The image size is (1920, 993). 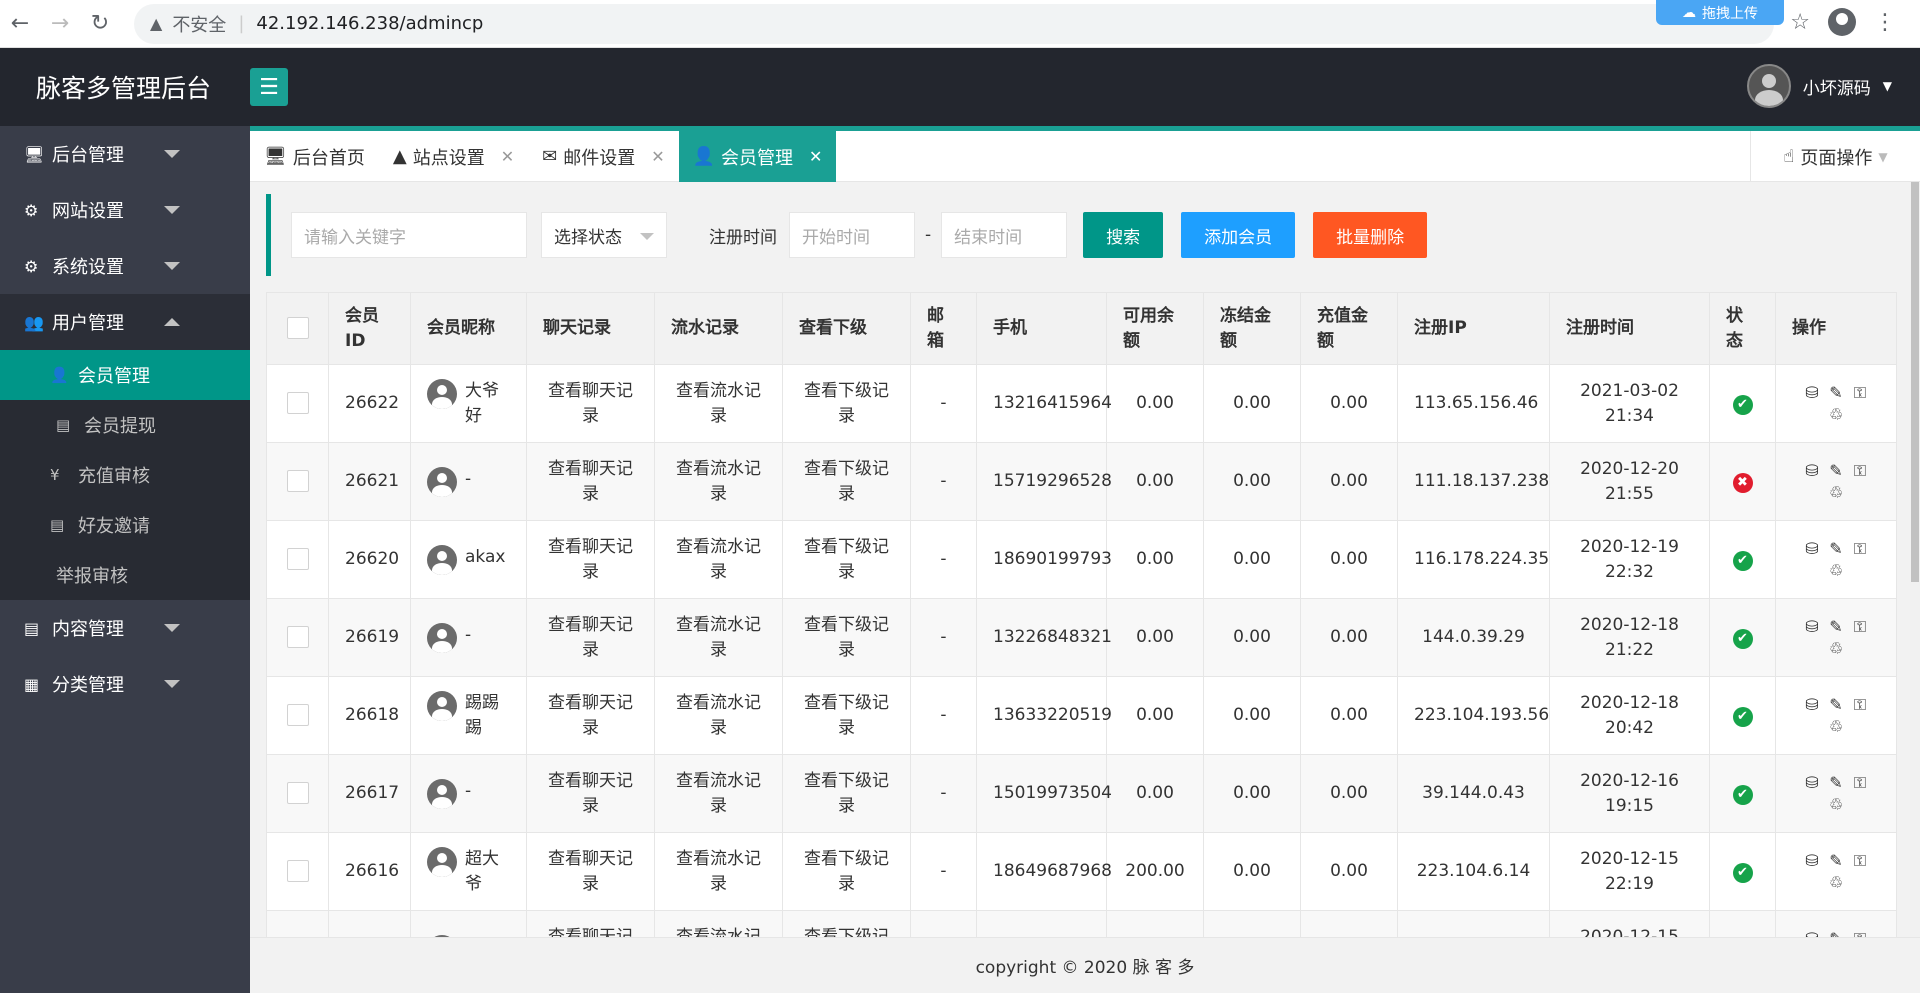 I want to click on user-menu: 小坏源码 ▼, so click(x=1819, y=86).